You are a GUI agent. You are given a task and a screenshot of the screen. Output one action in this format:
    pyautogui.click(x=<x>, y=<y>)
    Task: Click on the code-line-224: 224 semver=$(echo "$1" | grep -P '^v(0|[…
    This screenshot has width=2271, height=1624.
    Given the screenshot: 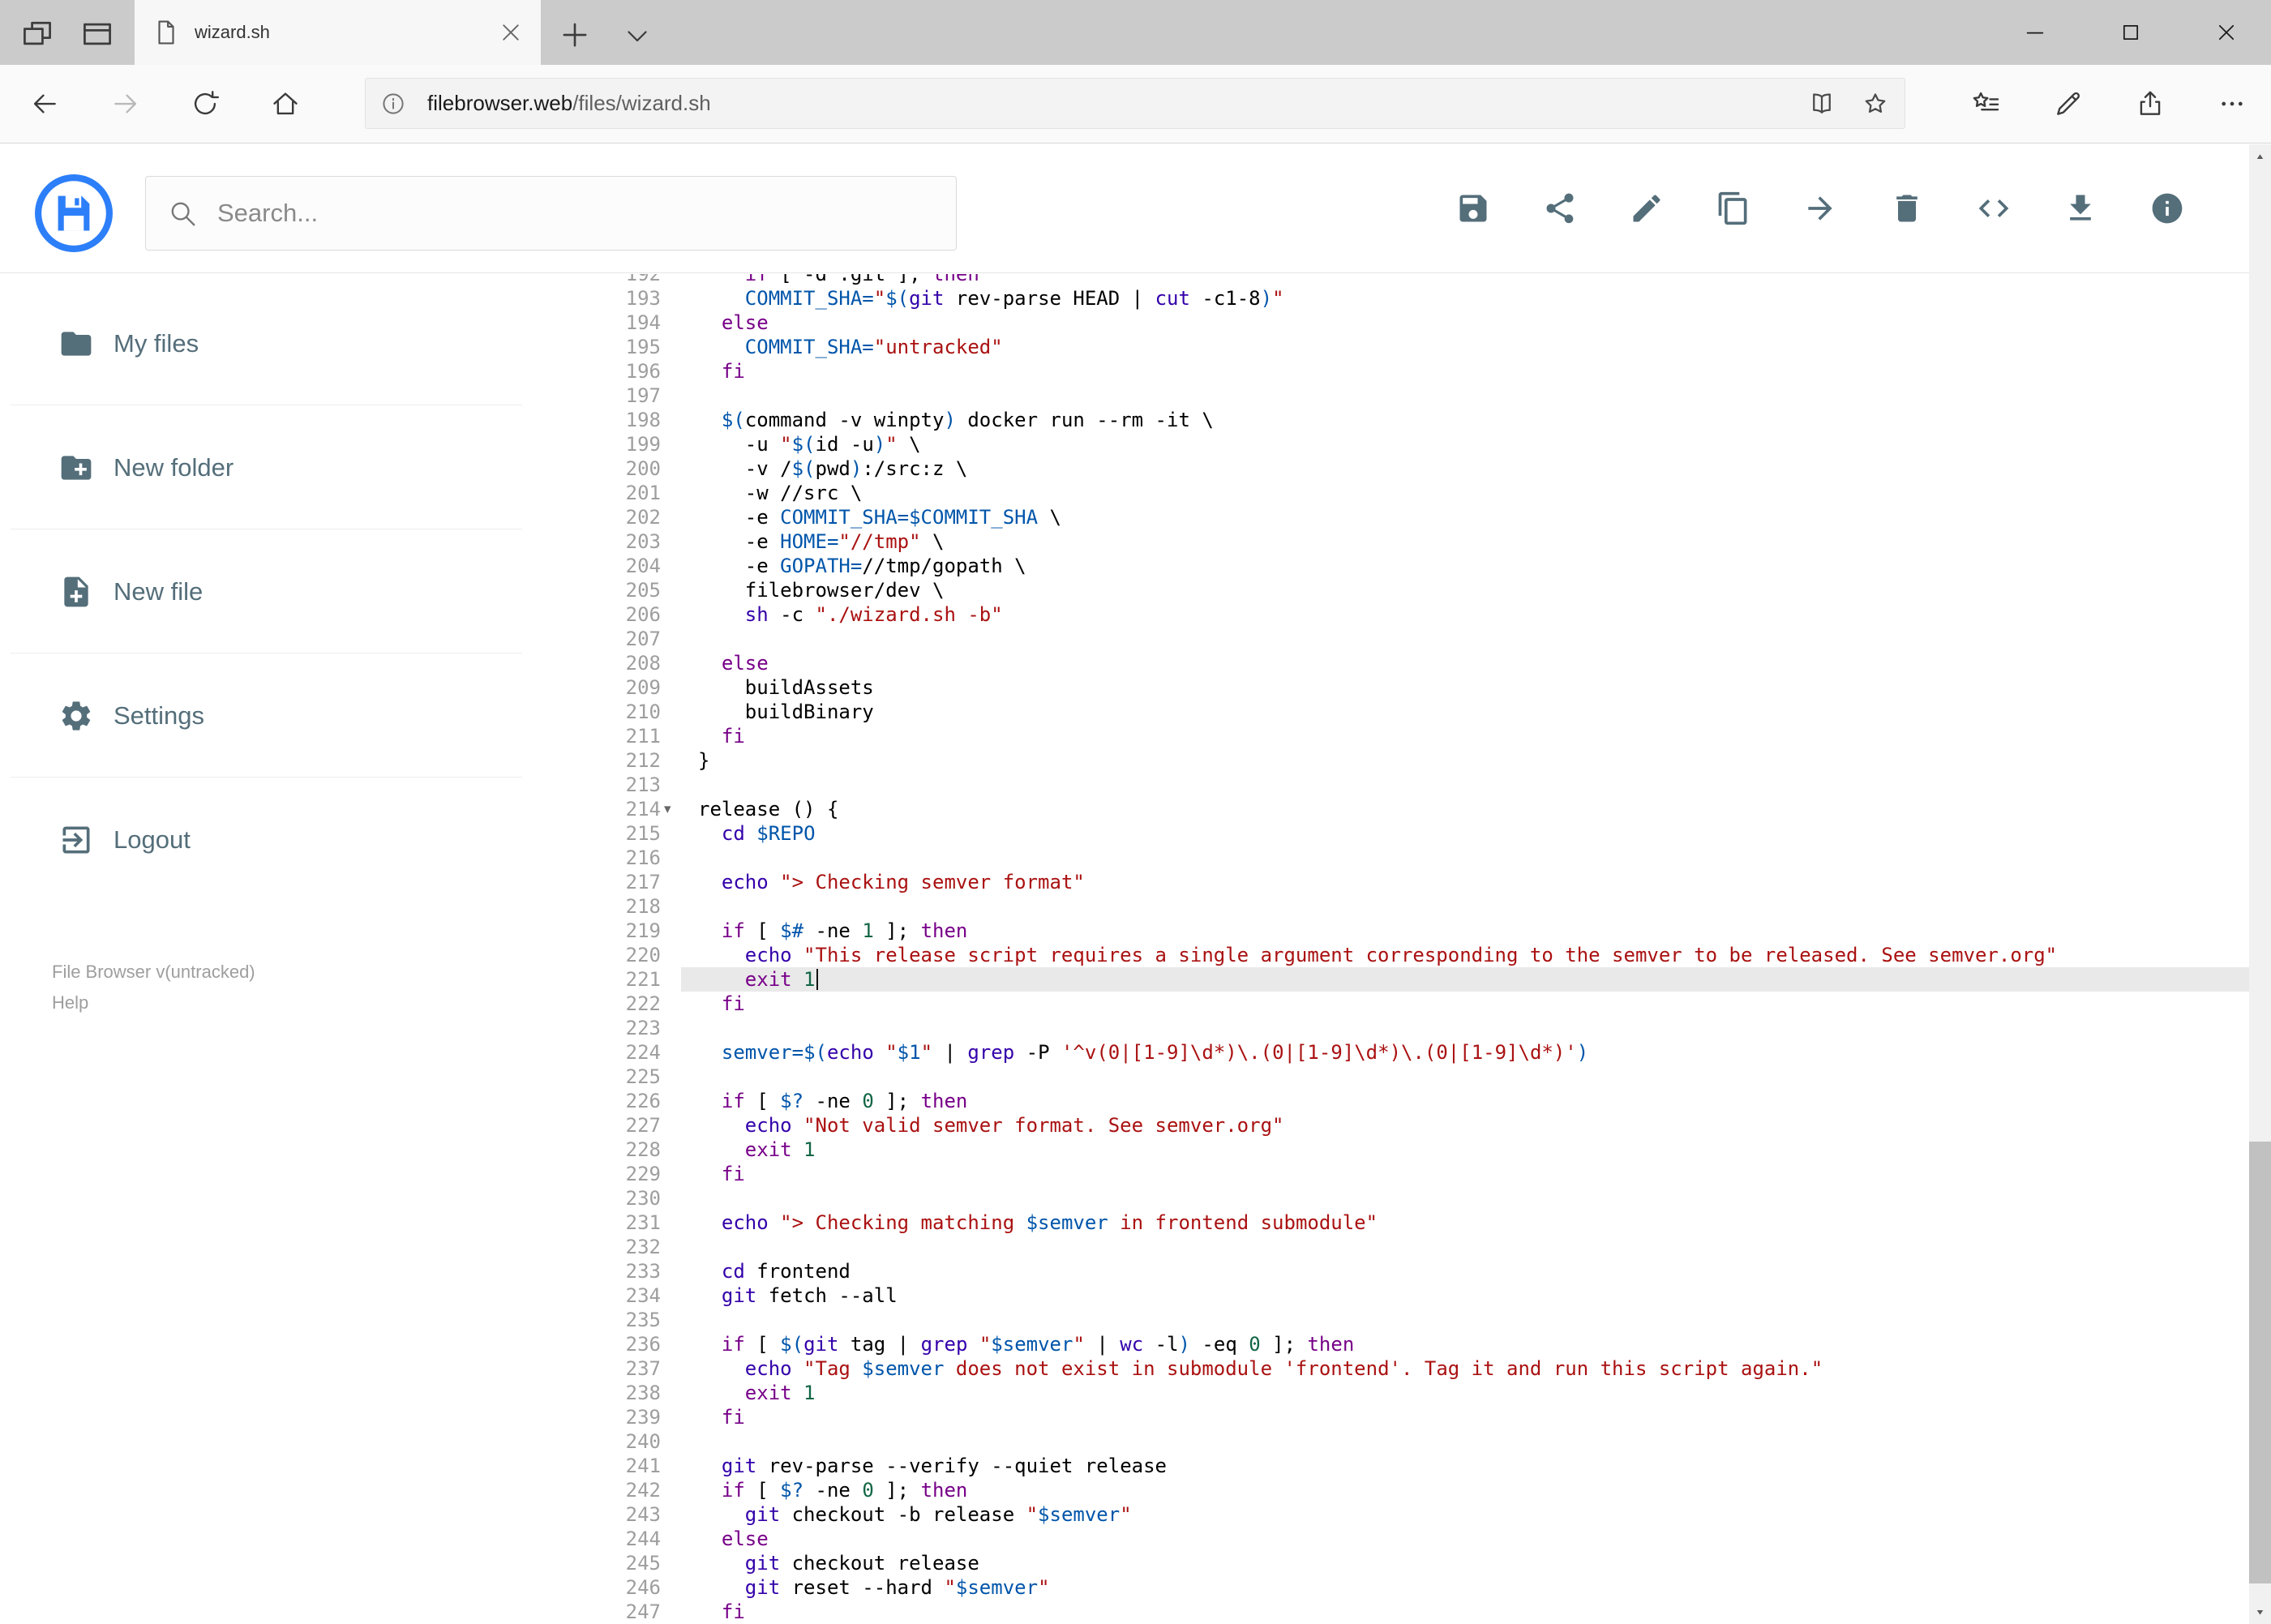 What is the action you would take?
    pyautogui.click(x=1415, y=1052)
    